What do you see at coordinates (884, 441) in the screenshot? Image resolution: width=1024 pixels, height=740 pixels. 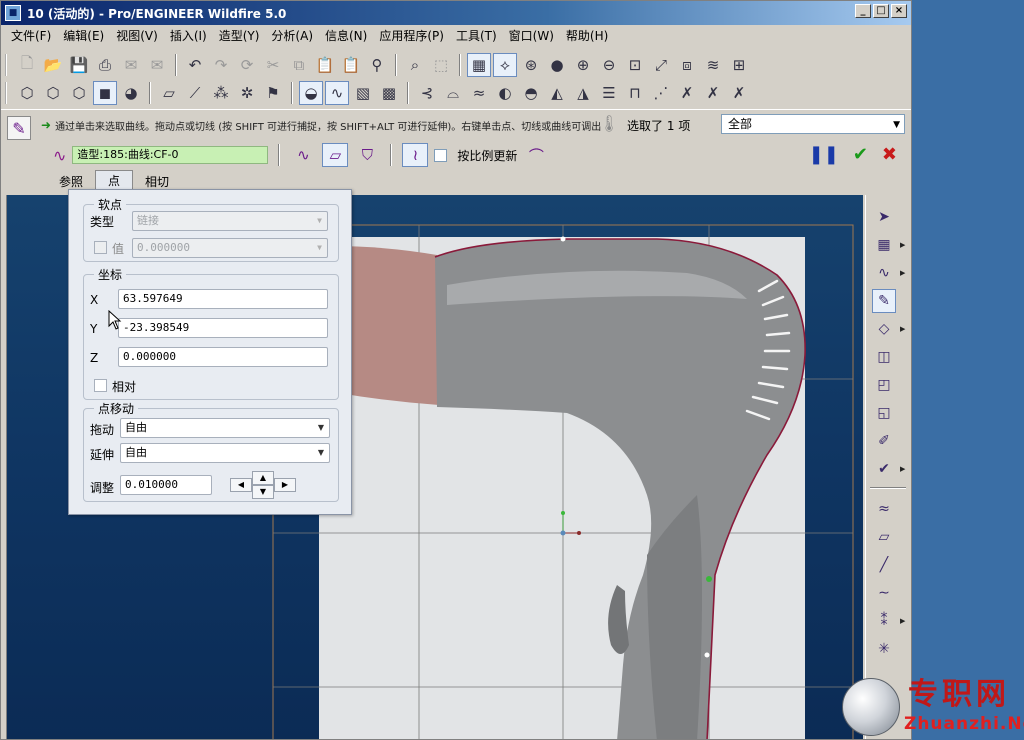 I see `sketch-tool-icon: ✐` at bounding box center [884, 441].